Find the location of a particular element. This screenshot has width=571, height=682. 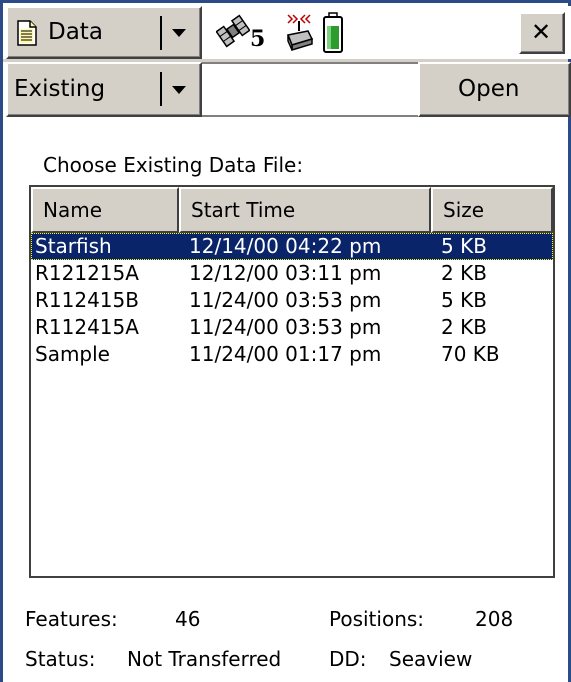

file-row-r112415a: R112415A 11/24/00 03:53 pm 2 KB is located at coordinates (292, 327).